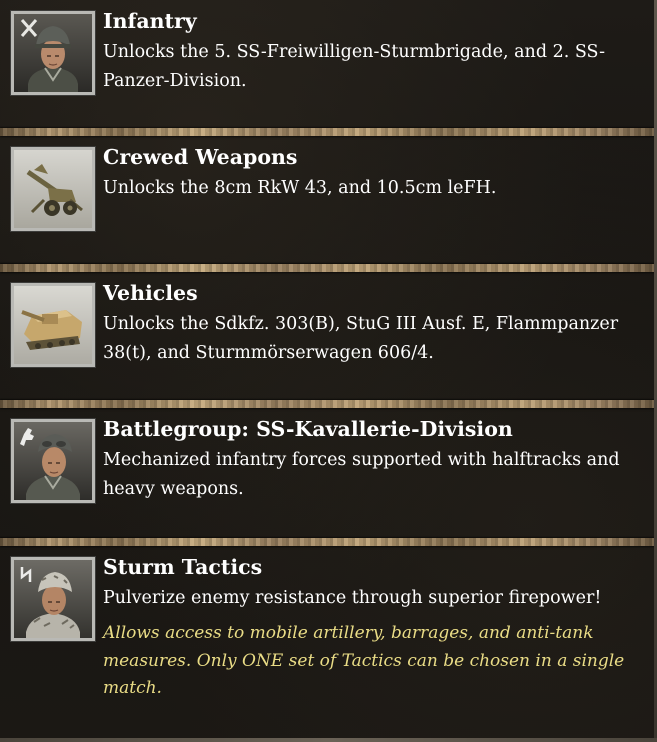 The image size is (657, 742). What do you see at coordinates (53, 53) in the screenshot?
I see `soldier-portrait-crossed-swords-icon` at bounding box center [53, 53].